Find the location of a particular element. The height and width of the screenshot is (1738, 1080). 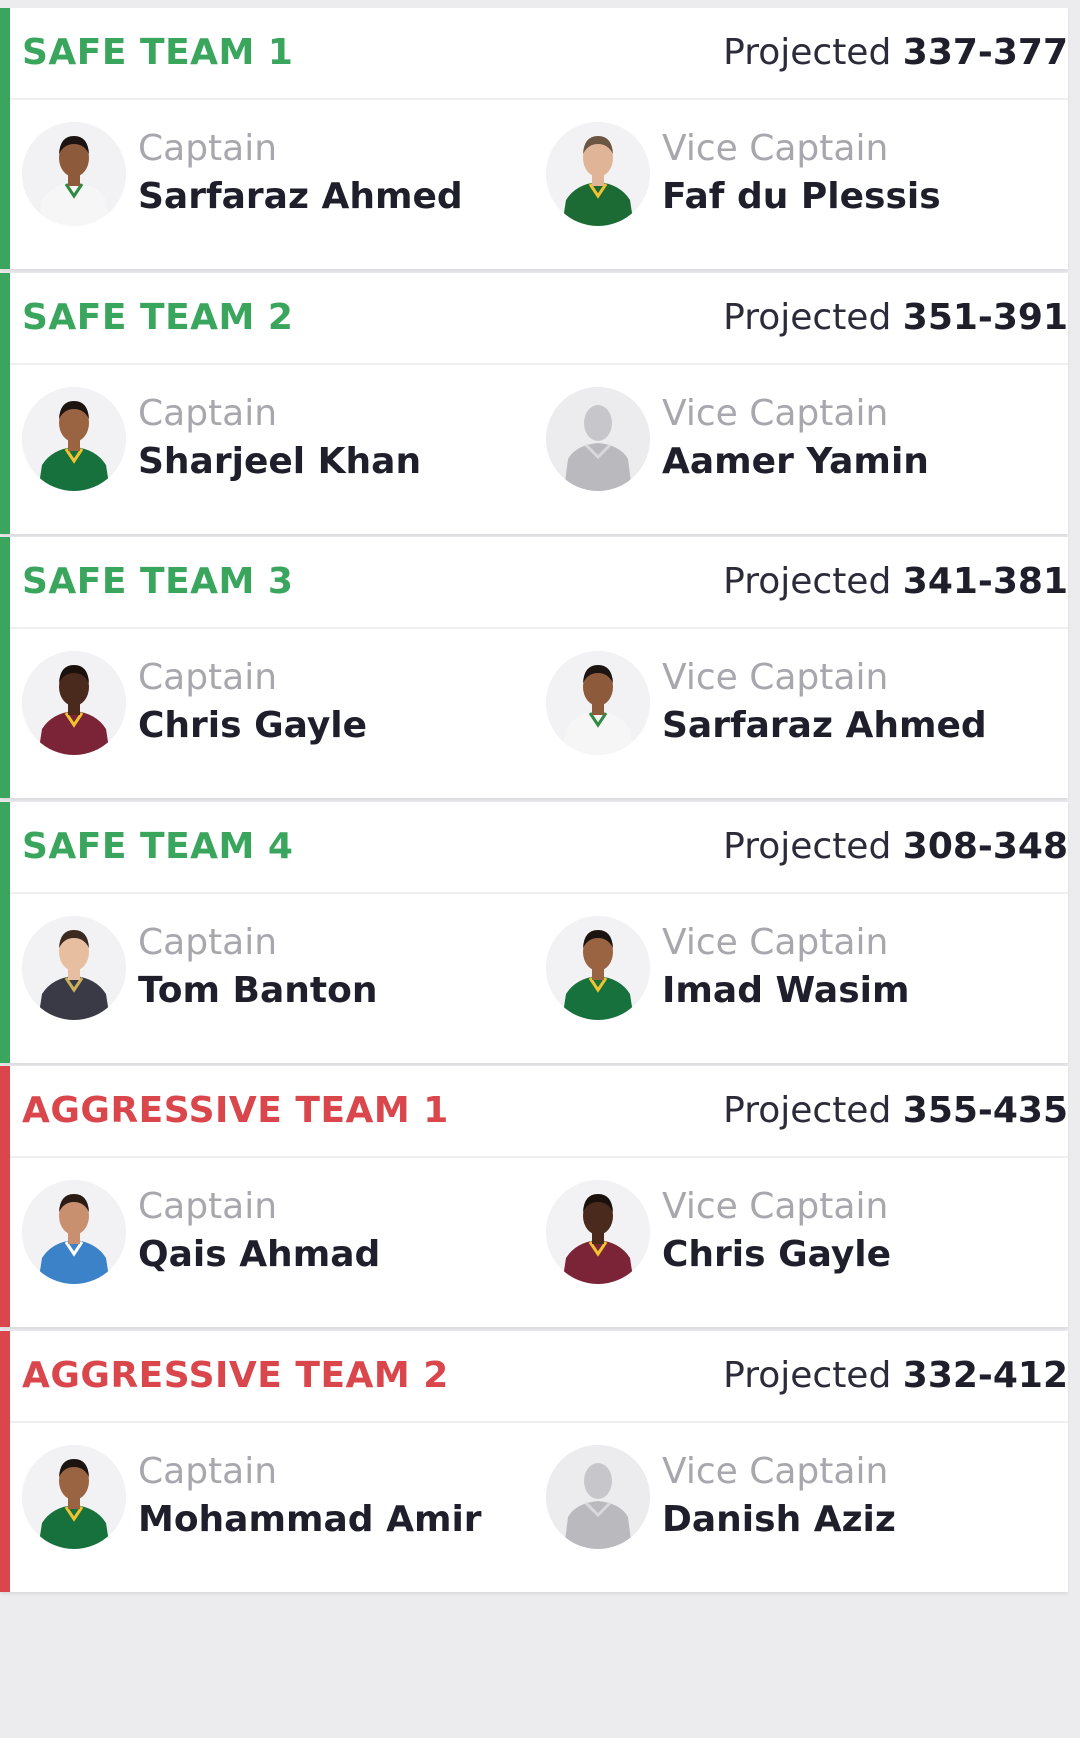

projected-value: 308-348 is located at coordinates (985, 846).